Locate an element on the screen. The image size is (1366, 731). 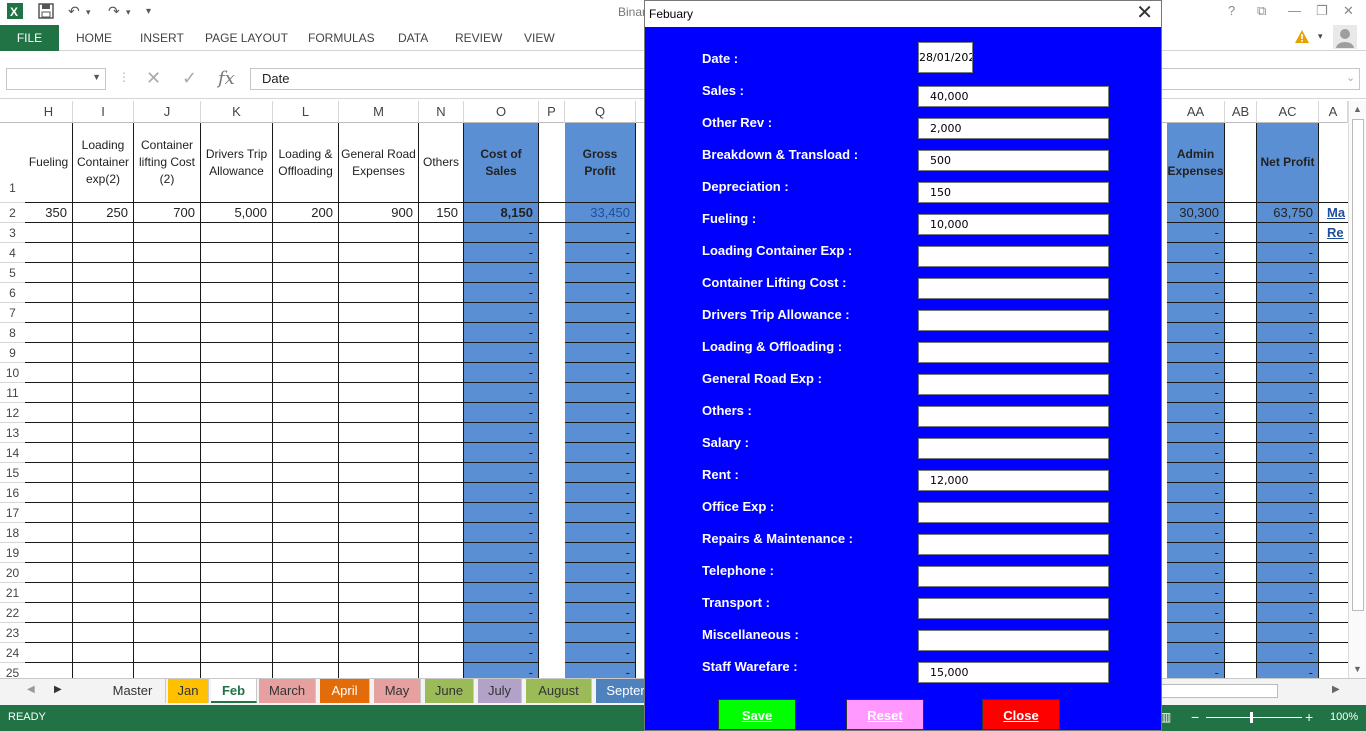
macro-link: Ma is located at coordinates (1333, 213).